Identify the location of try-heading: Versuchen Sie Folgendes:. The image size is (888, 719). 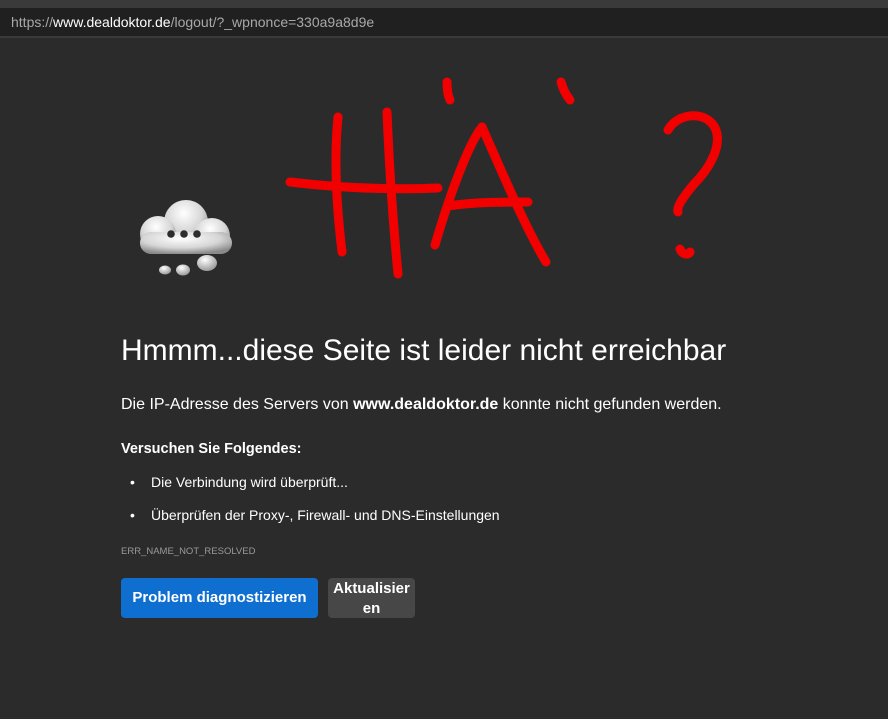
(211, 449).